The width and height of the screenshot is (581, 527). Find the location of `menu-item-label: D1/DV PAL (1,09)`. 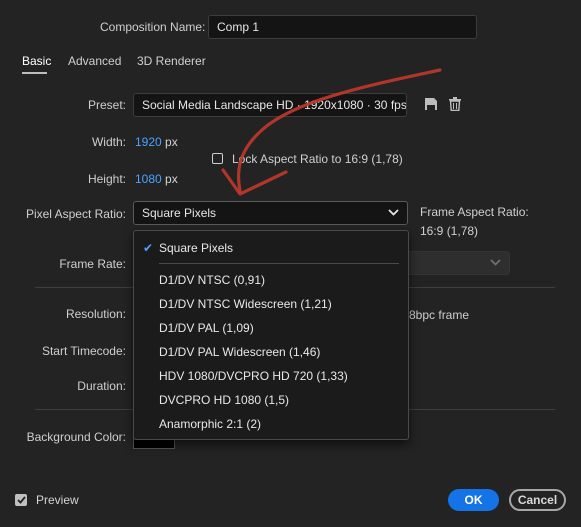

menu-item-label: D1/DV PAL (1,09) is located at coordinates (206, 328).